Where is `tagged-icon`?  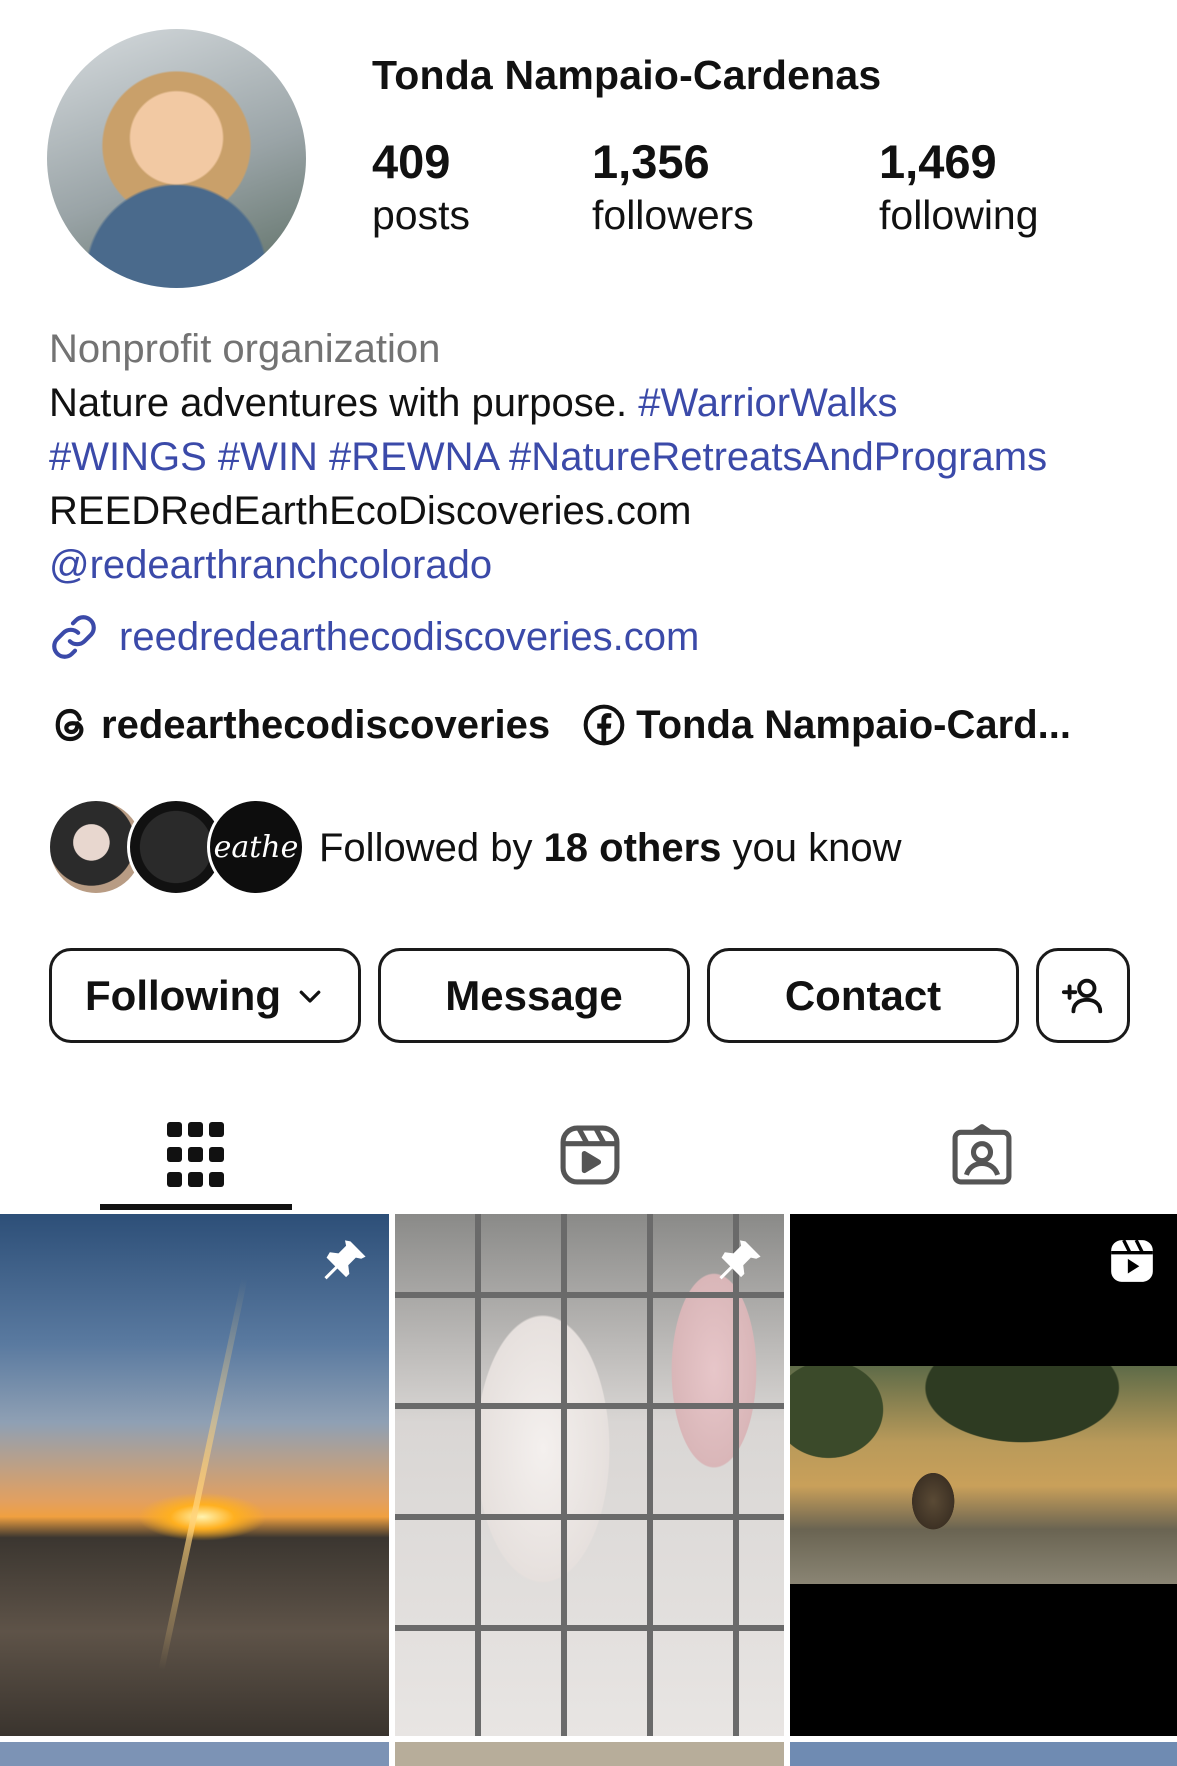 tagged-icon is located at coordinates (982, 1154).